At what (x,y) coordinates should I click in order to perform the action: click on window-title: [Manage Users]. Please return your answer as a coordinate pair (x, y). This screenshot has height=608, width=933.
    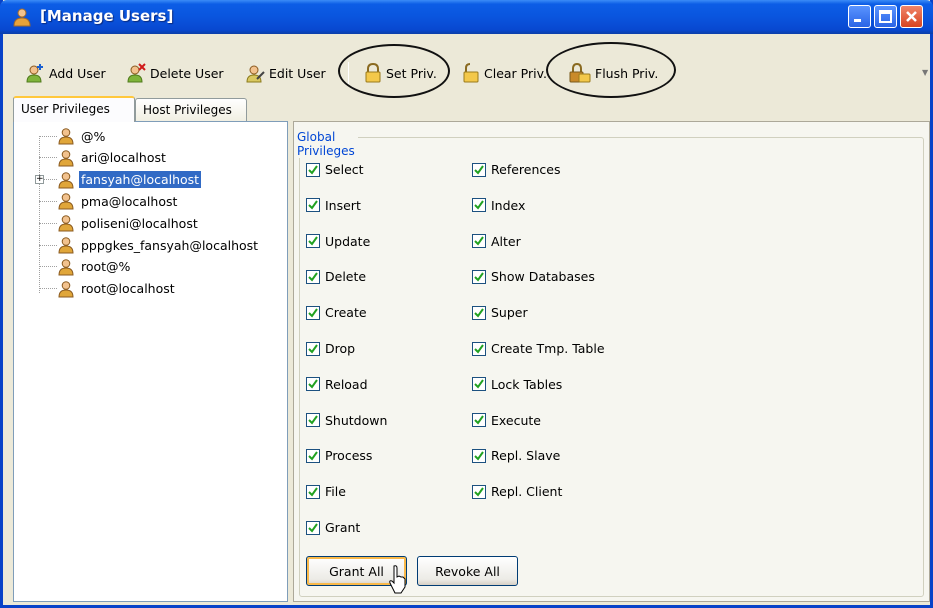
    Looking at the image, I should click on (107, 16).